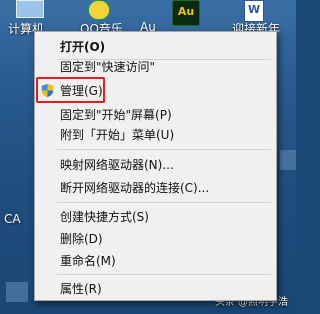 This screenshot has width=320, height=314. Describe the element at coordinates (12, 219) in the screenshot. I see `desktop-icon-label: CA` at that location.